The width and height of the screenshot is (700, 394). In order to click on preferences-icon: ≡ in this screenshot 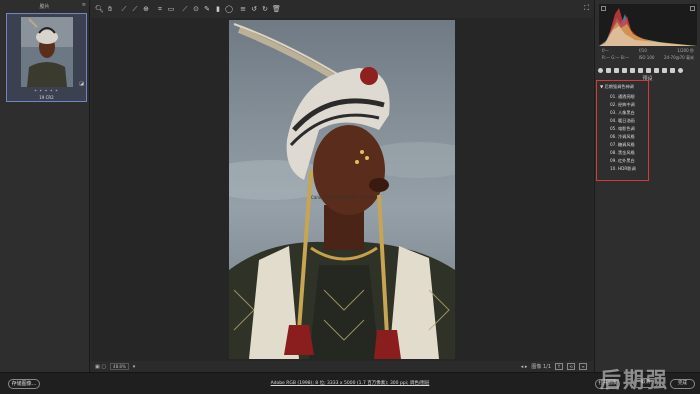, I will do `click(243, 9)`.